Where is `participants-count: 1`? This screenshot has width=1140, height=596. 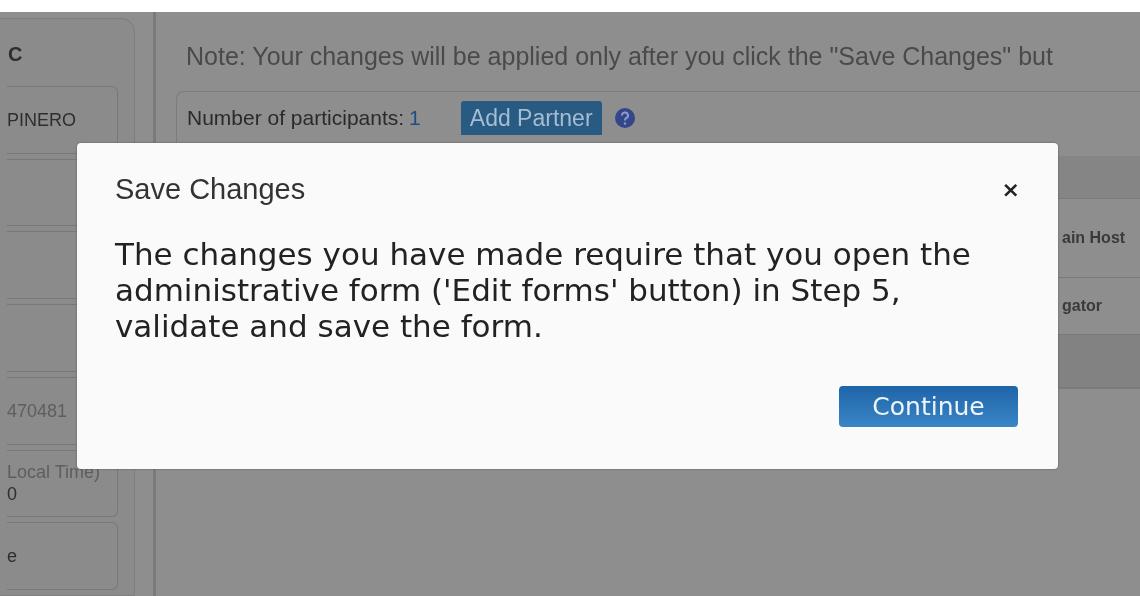
participants-count: 1 is located at coordinates (415, 118).